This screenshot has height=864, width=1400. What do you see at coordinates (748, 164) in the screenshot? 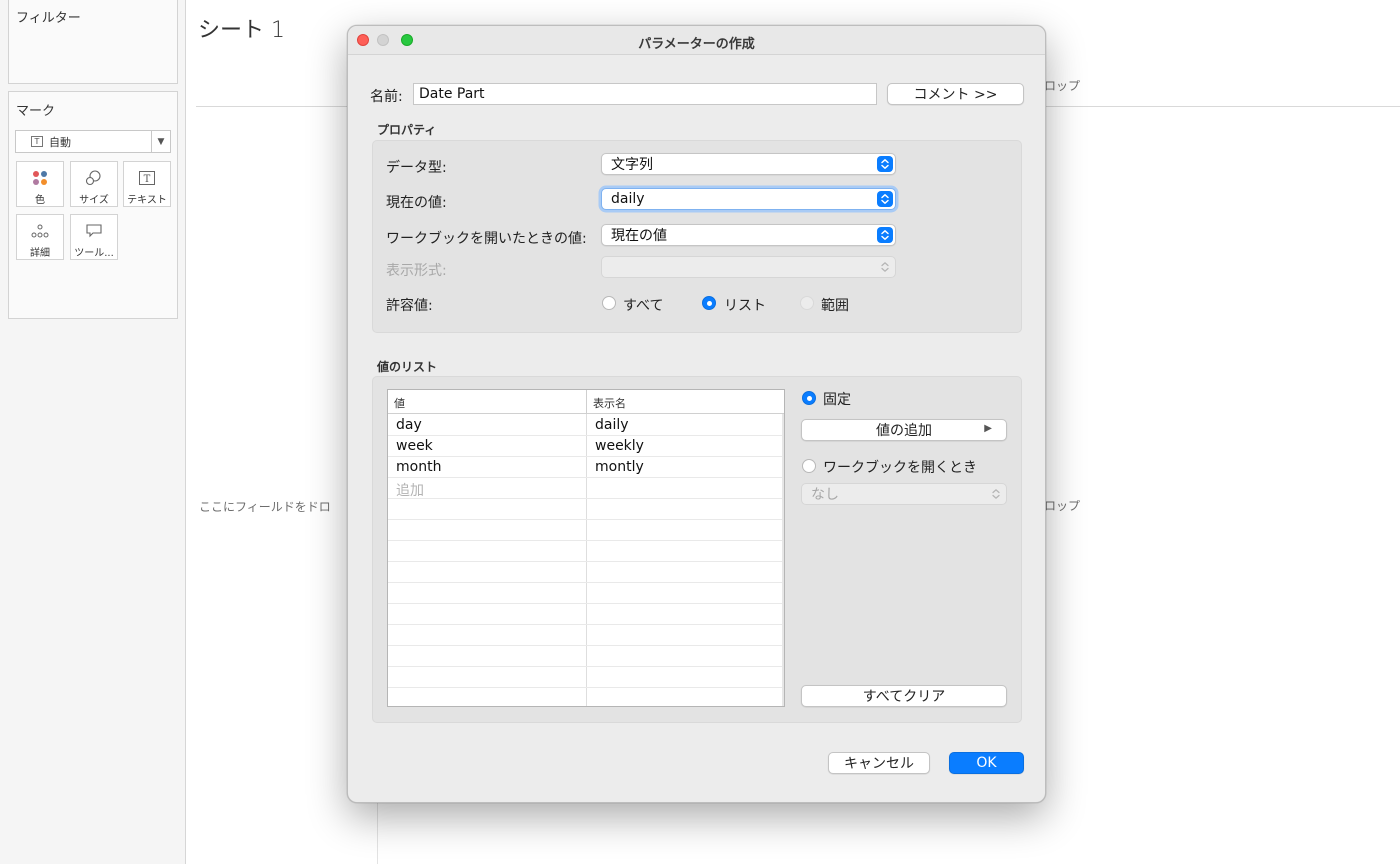
I see `data-type-select: 文字列` at bounding box center [748, 164].